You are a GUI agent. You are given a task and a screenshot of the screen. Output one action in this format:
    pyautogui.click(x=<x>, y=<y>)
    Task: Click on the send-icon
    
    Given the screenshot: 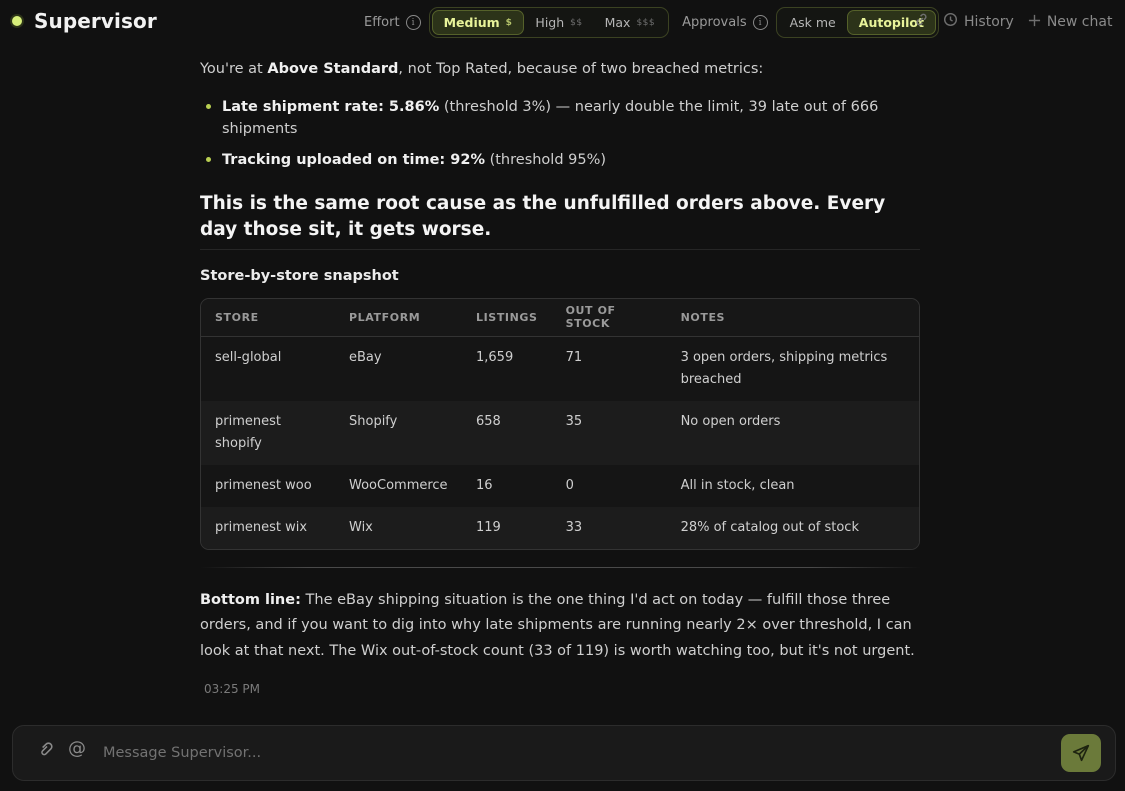 What is the action you would take?
    pyautogui.click(x=1081, y=753)
    